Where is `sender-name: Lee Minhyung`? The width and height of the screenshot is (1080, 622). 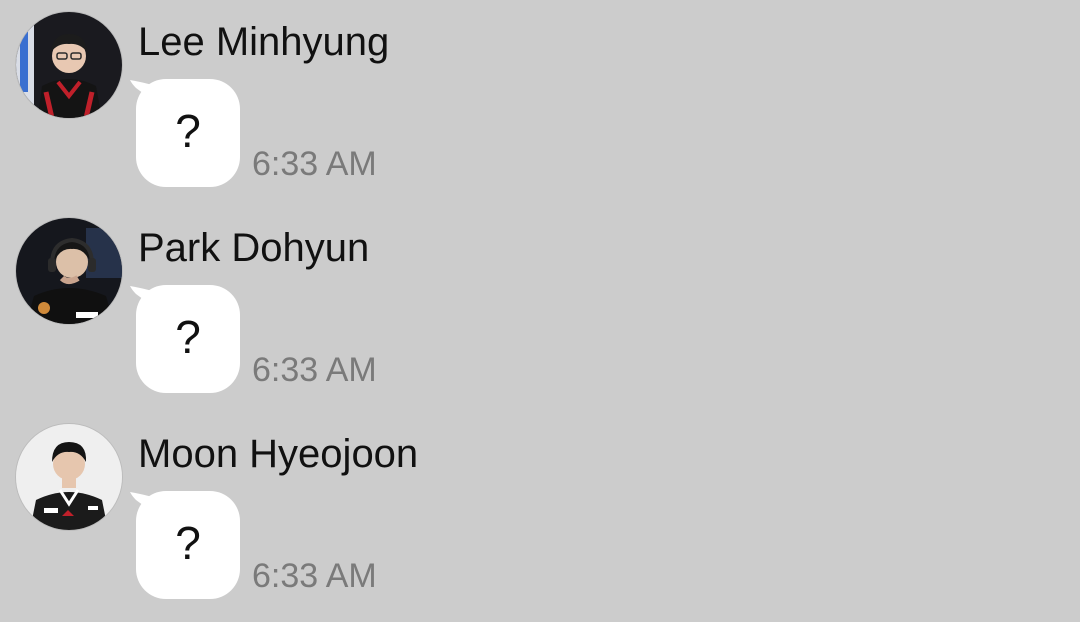
sender-name: Lee Minhyung is located at coordinates (264, 42).